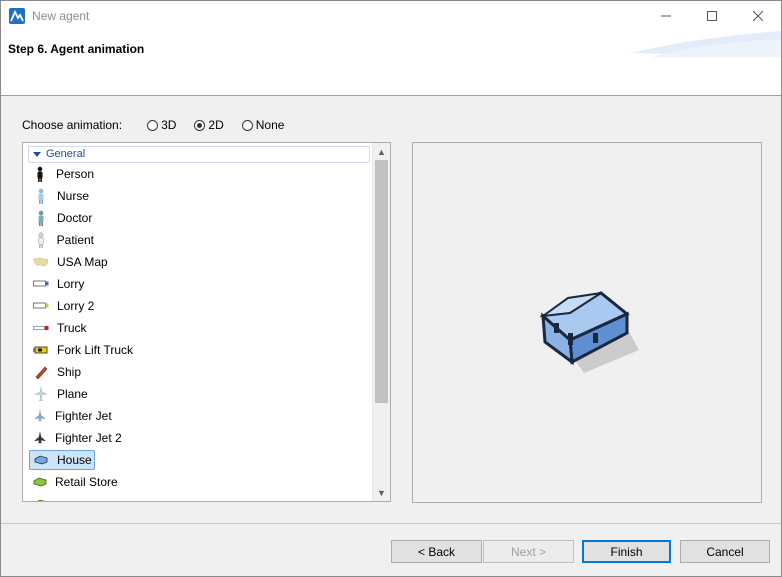 This screenshot has width=782, height=577. I want to click on list-item-label: Doctor, so click(75, 218).